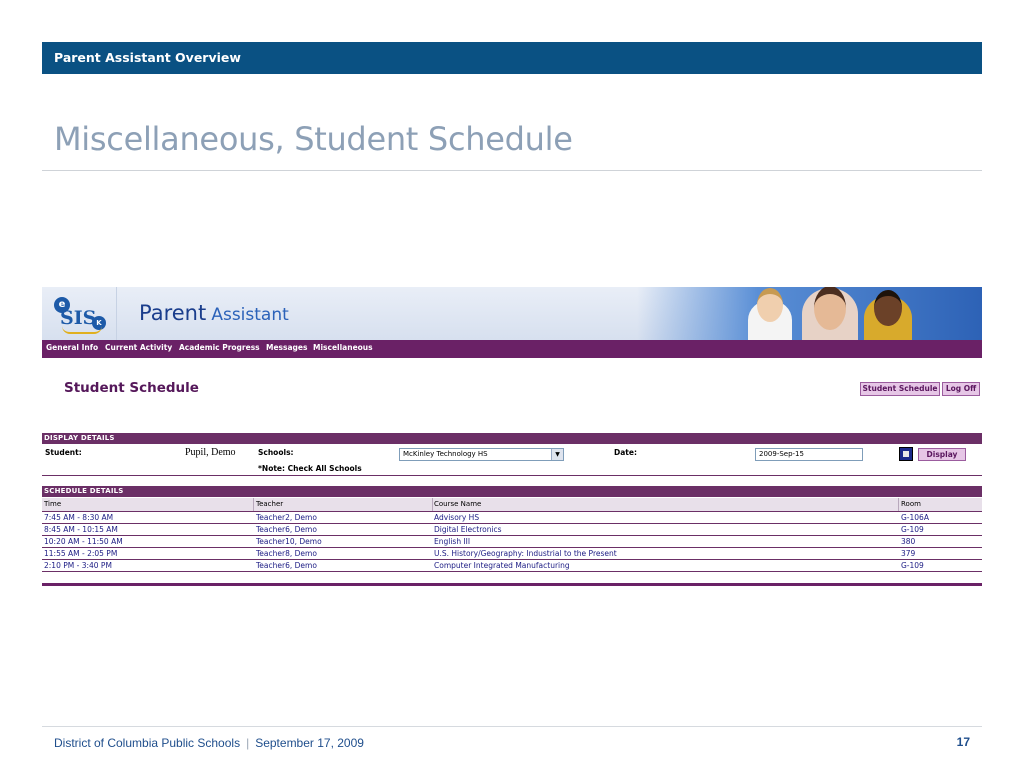 This screenshot has height=768, width=1024. I want to click on cell-time: 11:55 AM - 2:05 PM, so click(81, 553).